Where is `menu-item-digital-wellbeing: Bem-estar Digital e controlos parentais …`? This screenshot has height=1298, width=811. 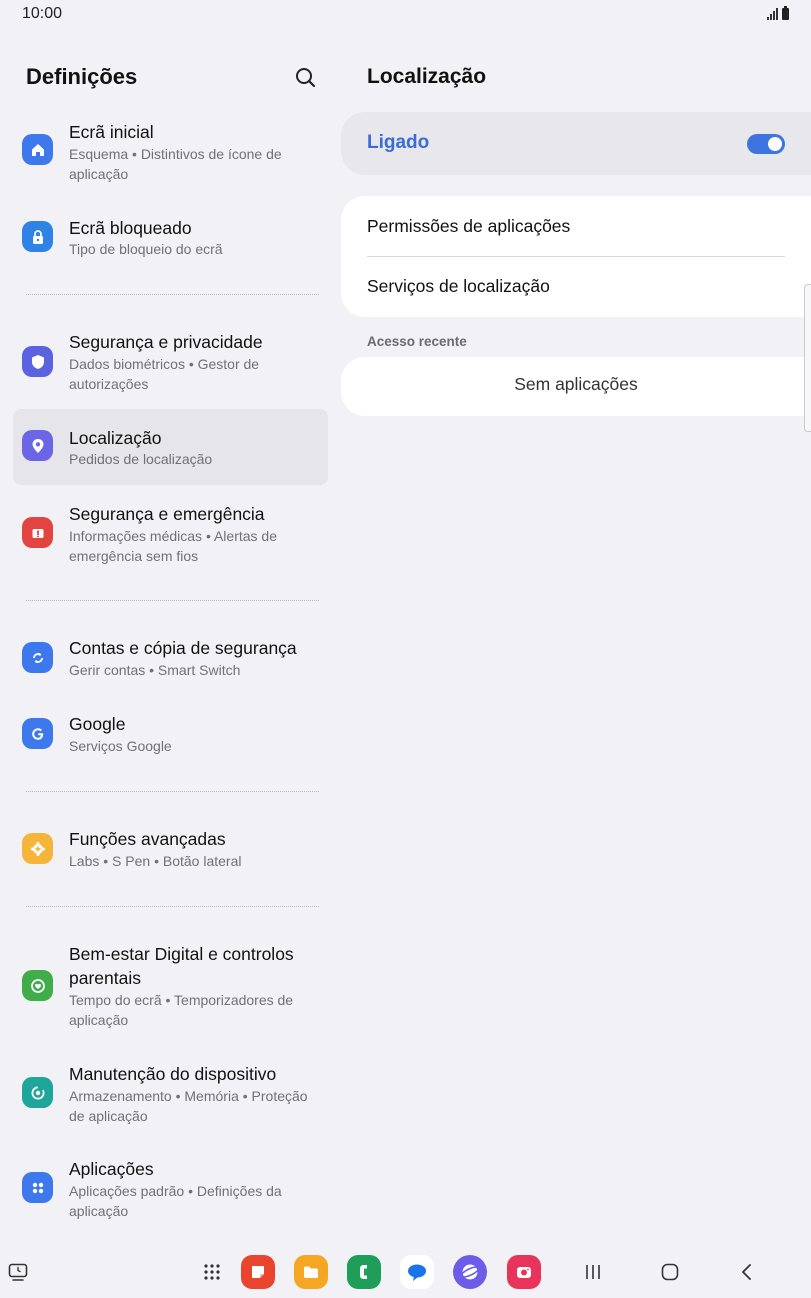 menu-item-digital-wellbeing: Bem-estar Digital e controlos parentais … is located at coordinates (170, 986).